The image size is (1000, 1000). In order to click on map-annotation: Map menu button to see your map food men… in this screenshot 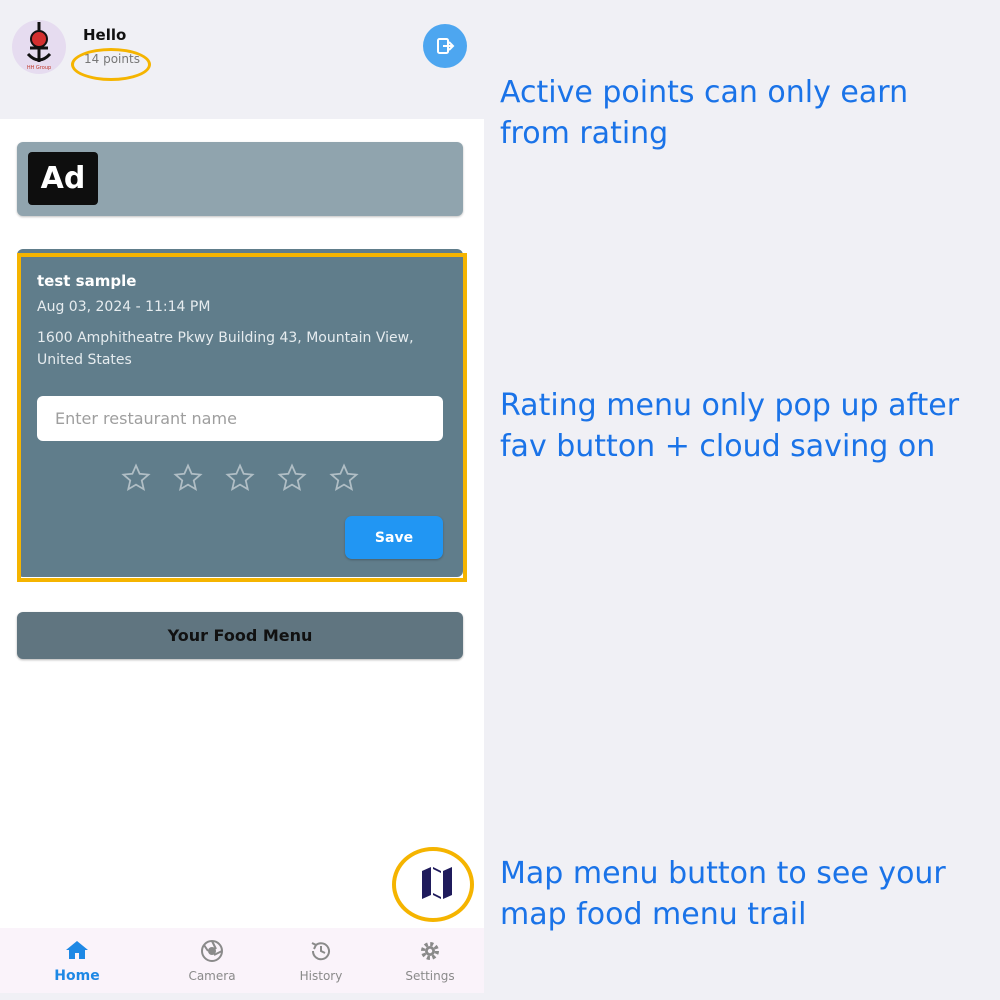, I will do `click(723, 894)`.